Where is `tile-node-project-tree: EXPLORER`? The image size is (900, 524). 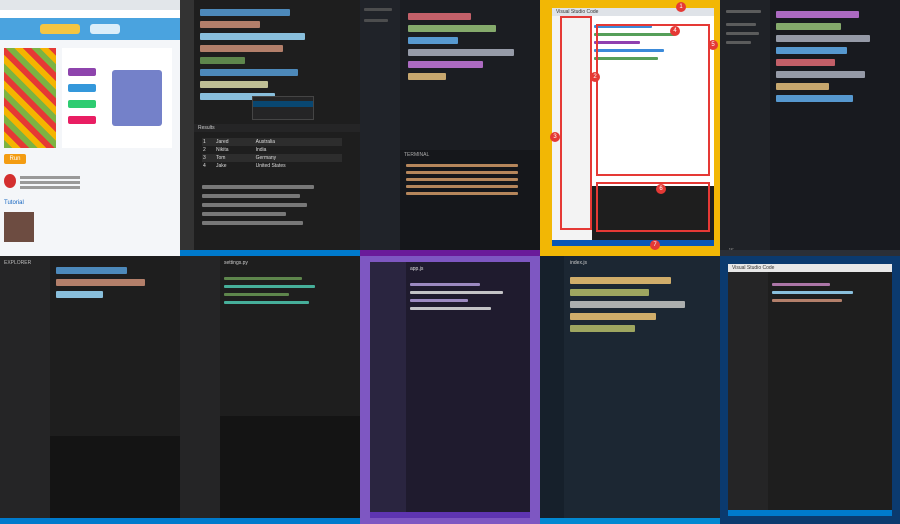 tile-node-project-tree: EXPLORER is located at coordinates (90, 390).